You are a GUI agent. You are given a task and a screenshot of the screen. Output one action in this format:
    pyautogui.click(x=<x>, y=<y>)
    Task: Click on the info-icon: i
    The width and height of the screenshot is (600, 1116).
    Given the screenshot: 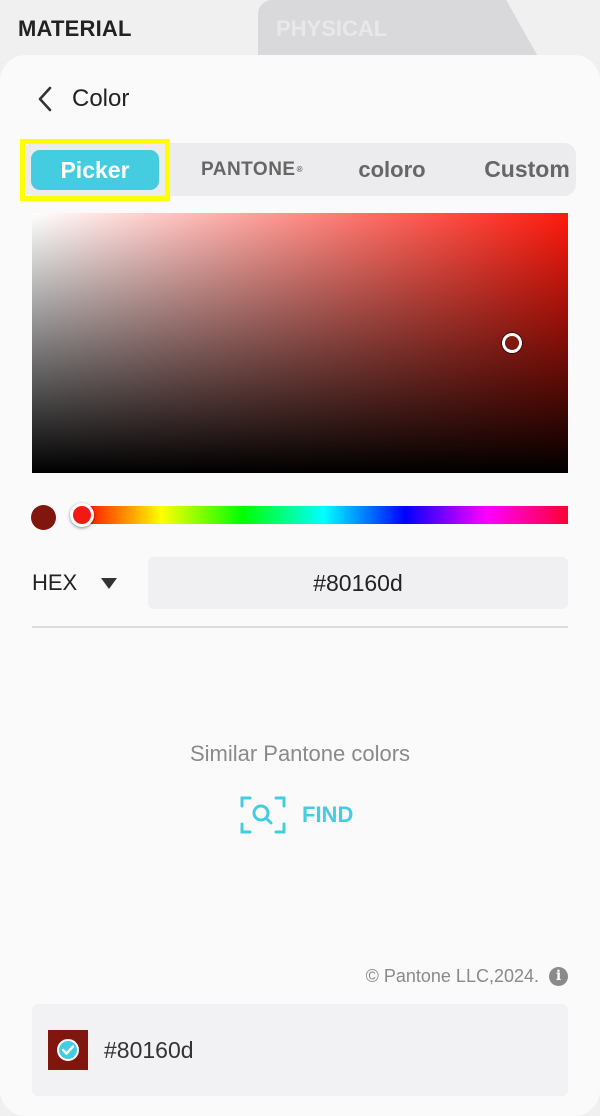 What is the action you would take?
    pyautogui.click(x=558, y=976)
    